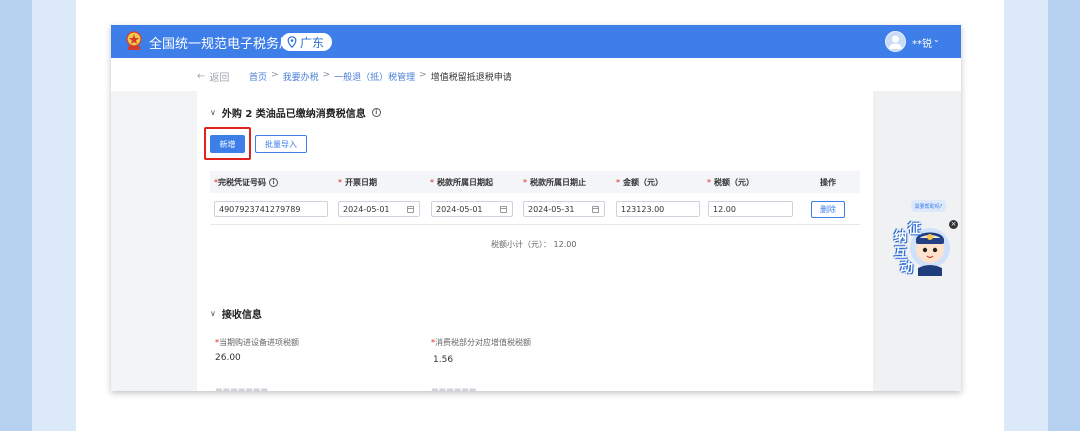 The image size is (1080, 431). I want to click on arrow-left-icon: ←, so click(201, 76).